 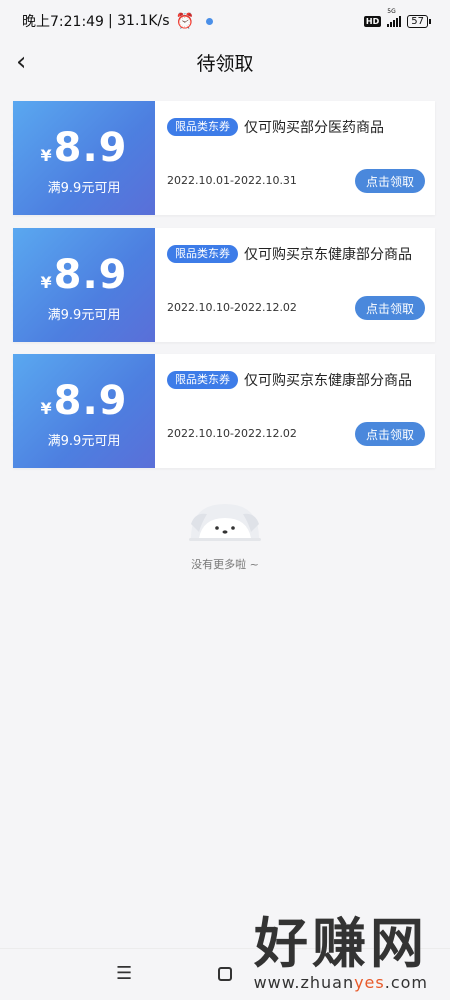 What do you see at coordinates (210, 21) in the screenshot?
I see `notification-dot-icon` at bounding box center [210, 21].